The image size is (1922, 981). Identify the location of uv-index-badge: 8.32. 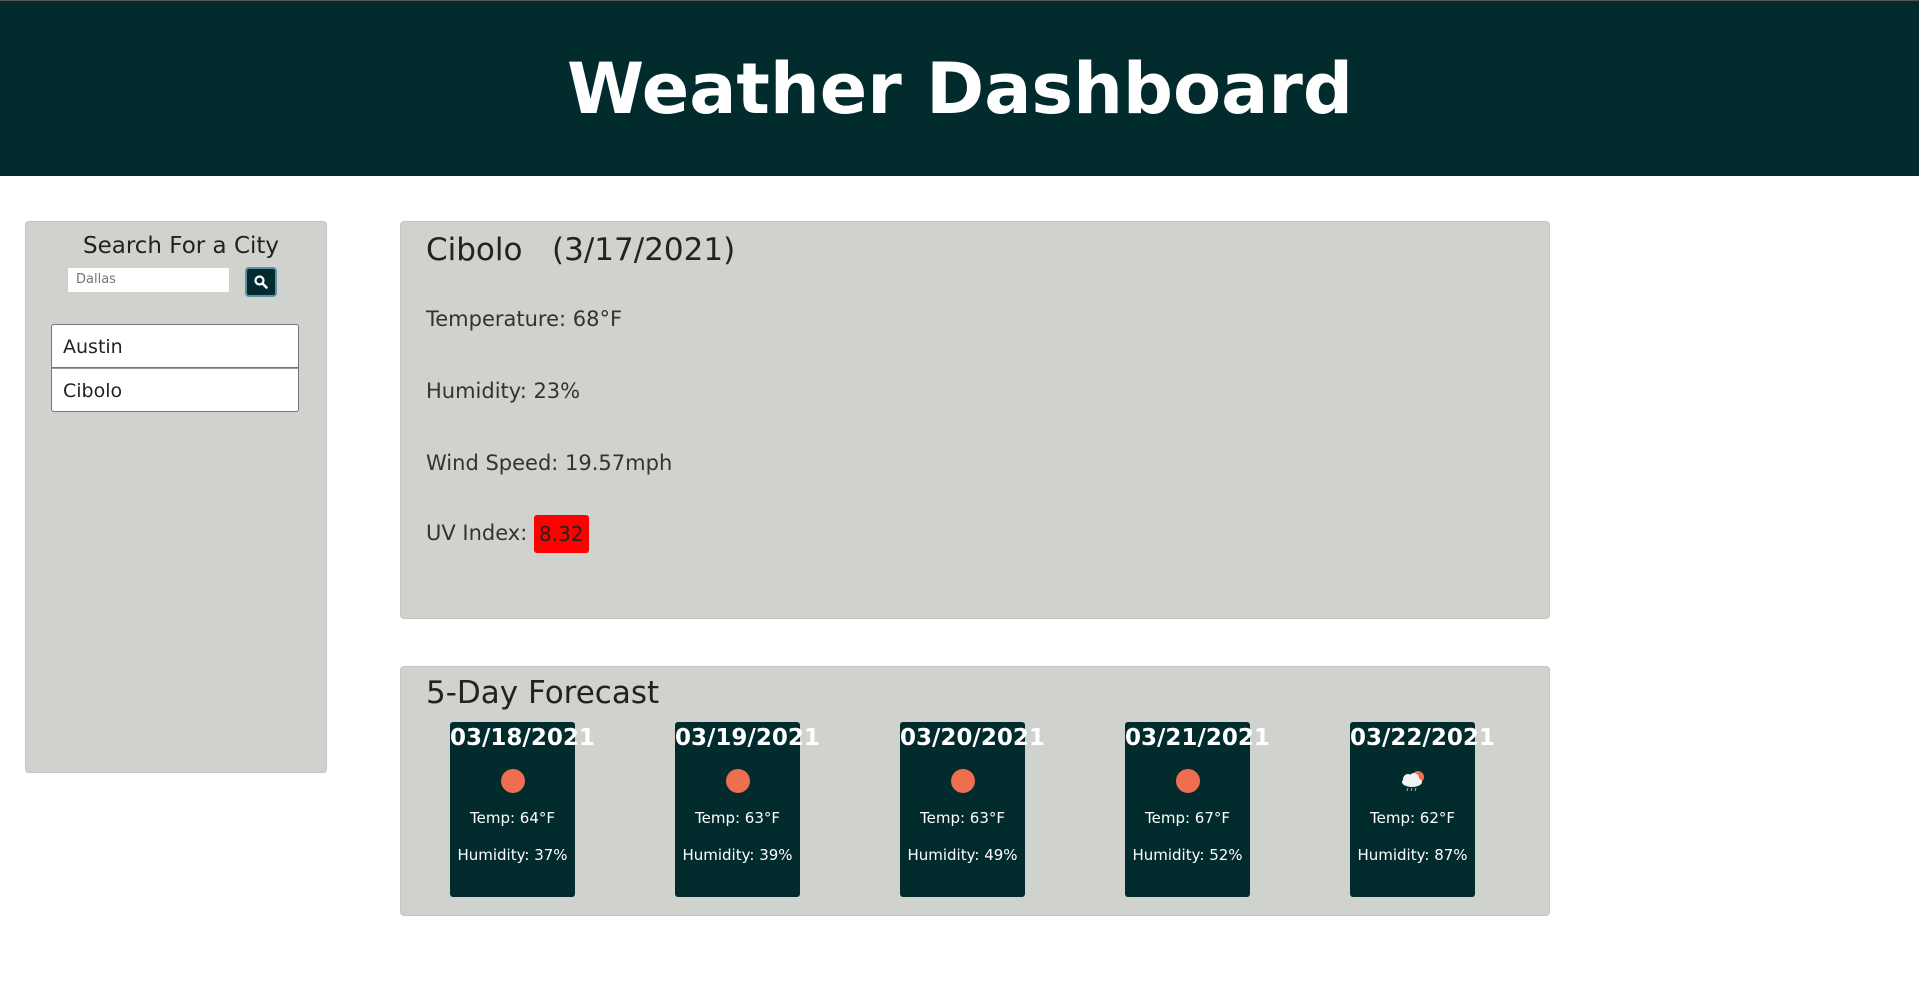
(561, 534).